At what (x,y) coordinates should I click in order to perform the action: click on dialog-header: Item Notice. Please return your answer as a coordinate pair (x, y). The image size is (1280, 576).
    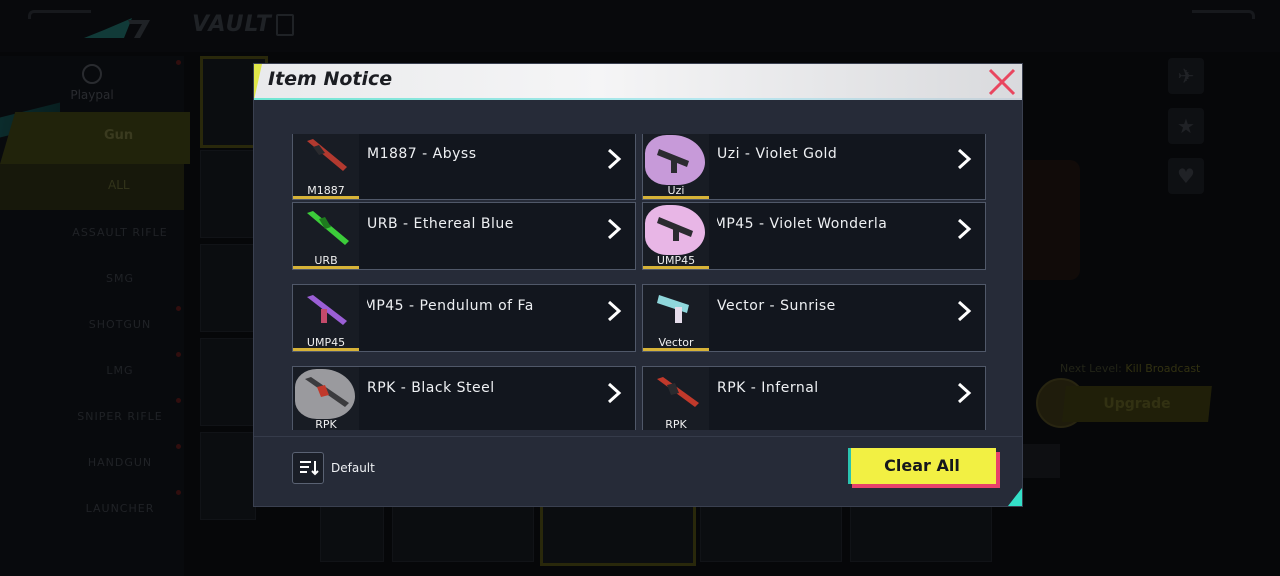
    Looking at the image, I should click on (638, 82).